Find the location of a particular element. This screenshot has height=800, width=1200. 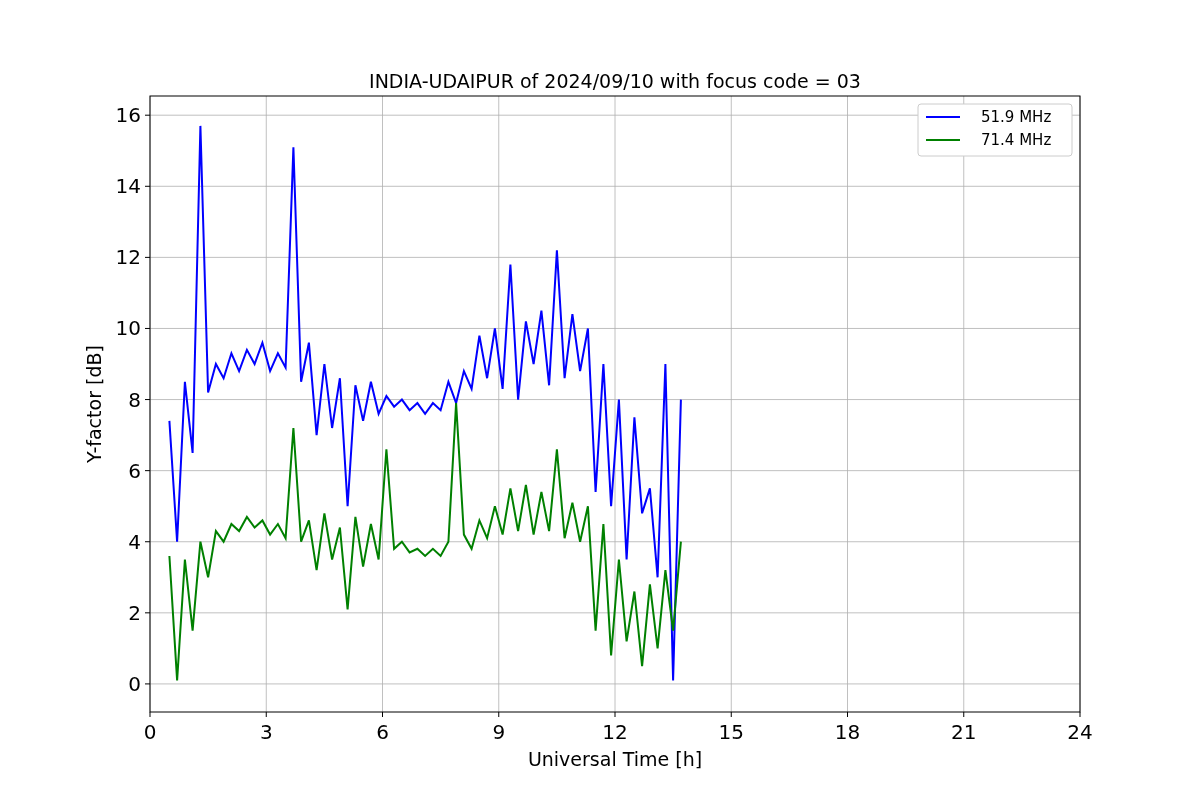

y-tick-label: 0 is located at coordinates (134, 683).